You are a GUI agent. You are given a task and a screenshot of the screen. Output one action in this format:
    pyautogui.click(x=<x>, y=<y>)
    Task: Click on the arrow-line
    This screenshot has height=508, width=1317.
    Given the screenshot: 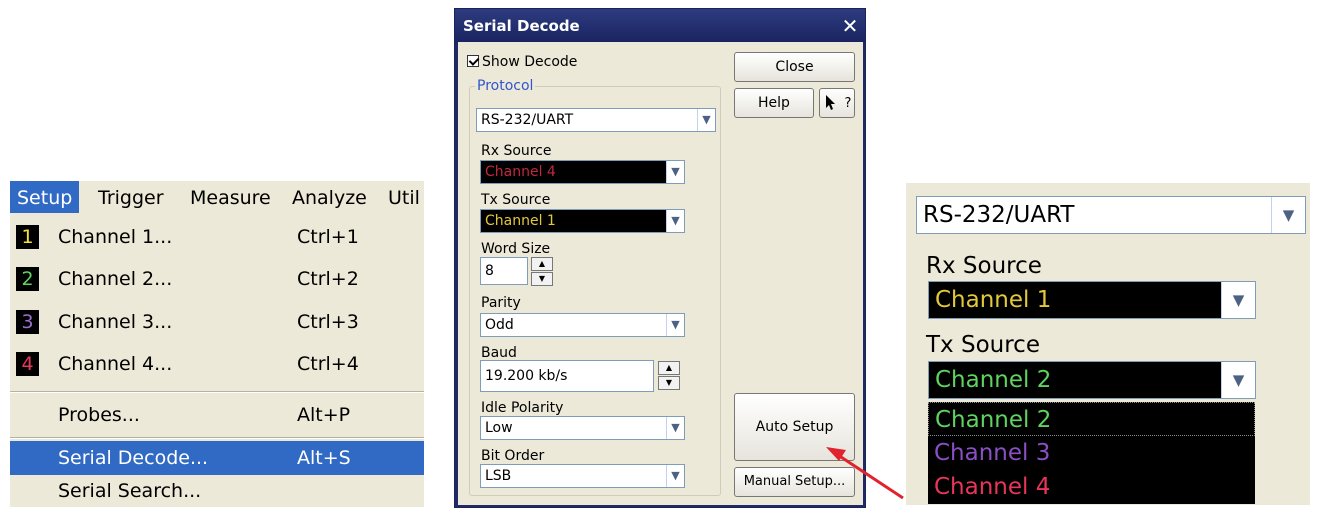 What is the action you would take?
    pyautogui.click(x=870, y=476)
    